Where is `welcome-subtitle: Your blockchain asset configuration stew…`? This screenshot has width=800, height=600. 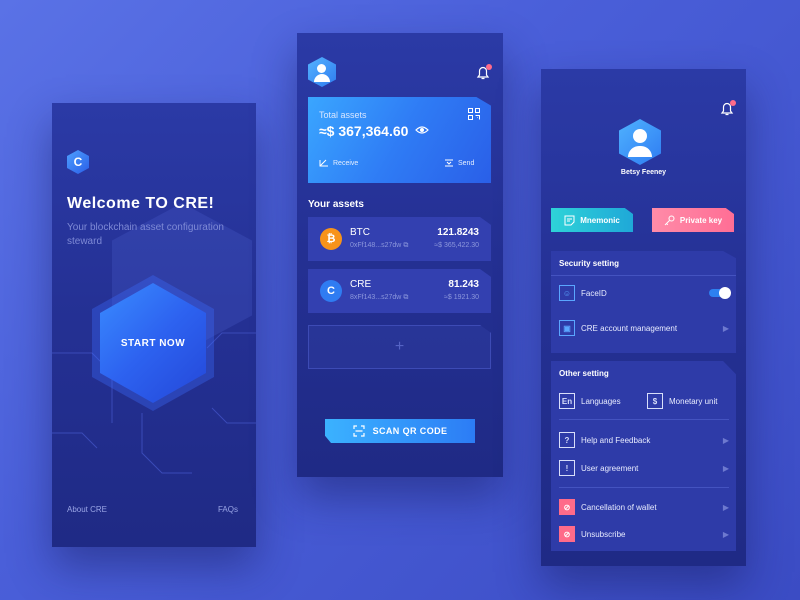
welcome-subtitle: Your blockchain asset configuration stew… is located at coordinates (145, 234).